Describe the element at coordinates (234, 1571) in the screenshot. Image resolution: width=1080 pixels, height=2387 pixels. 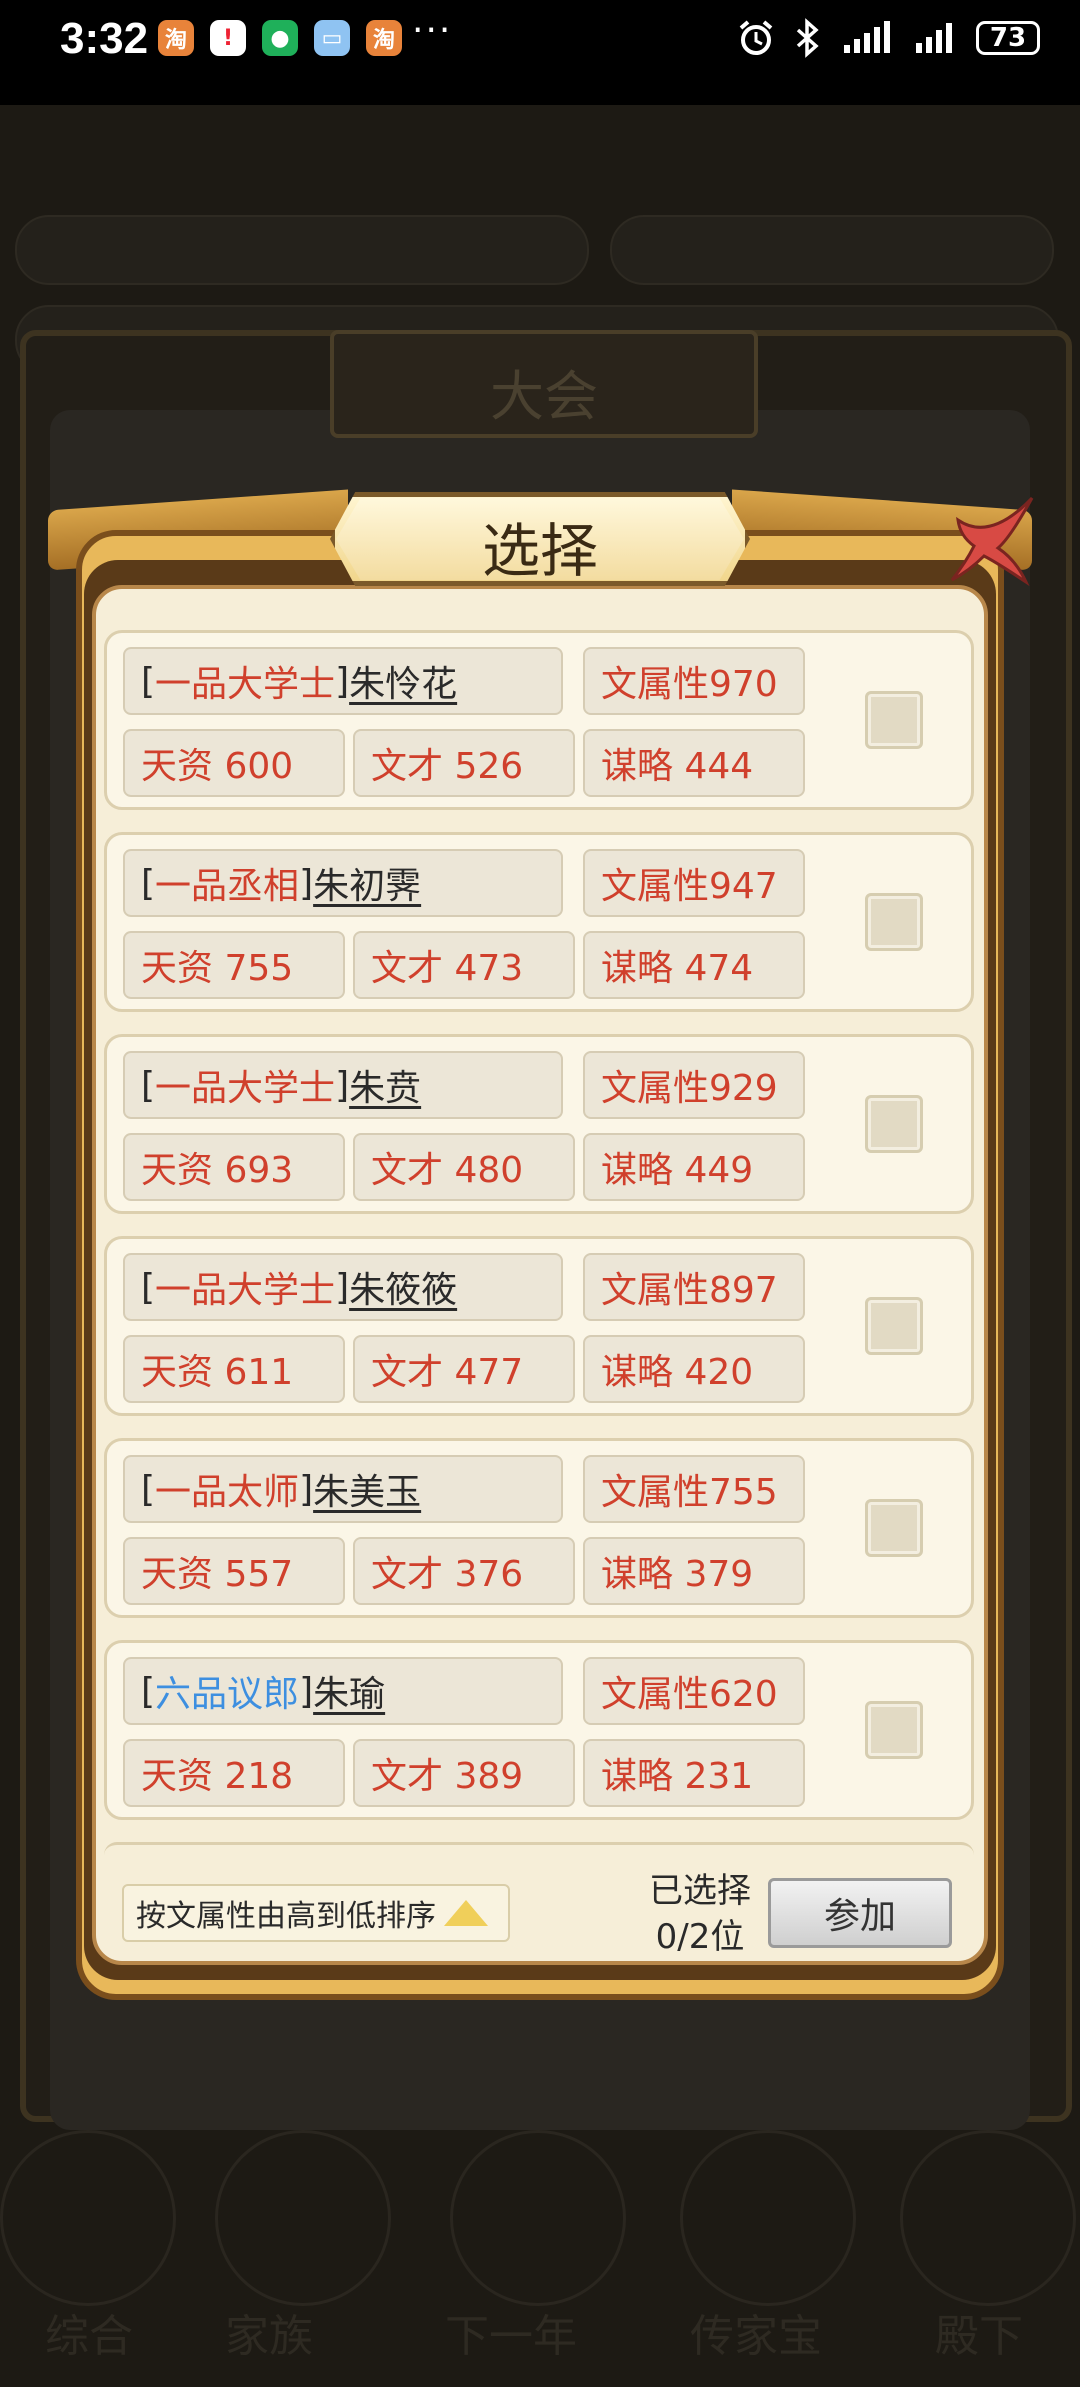
I see `candidate-tianzi: 天资 557` at that location.